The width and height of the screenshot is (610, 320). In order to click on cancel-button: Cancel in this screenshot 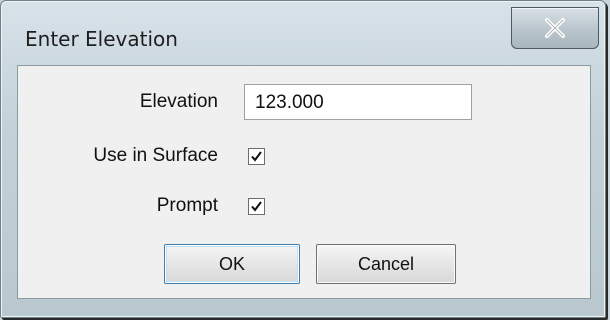, I will do `click(386, 264)`.